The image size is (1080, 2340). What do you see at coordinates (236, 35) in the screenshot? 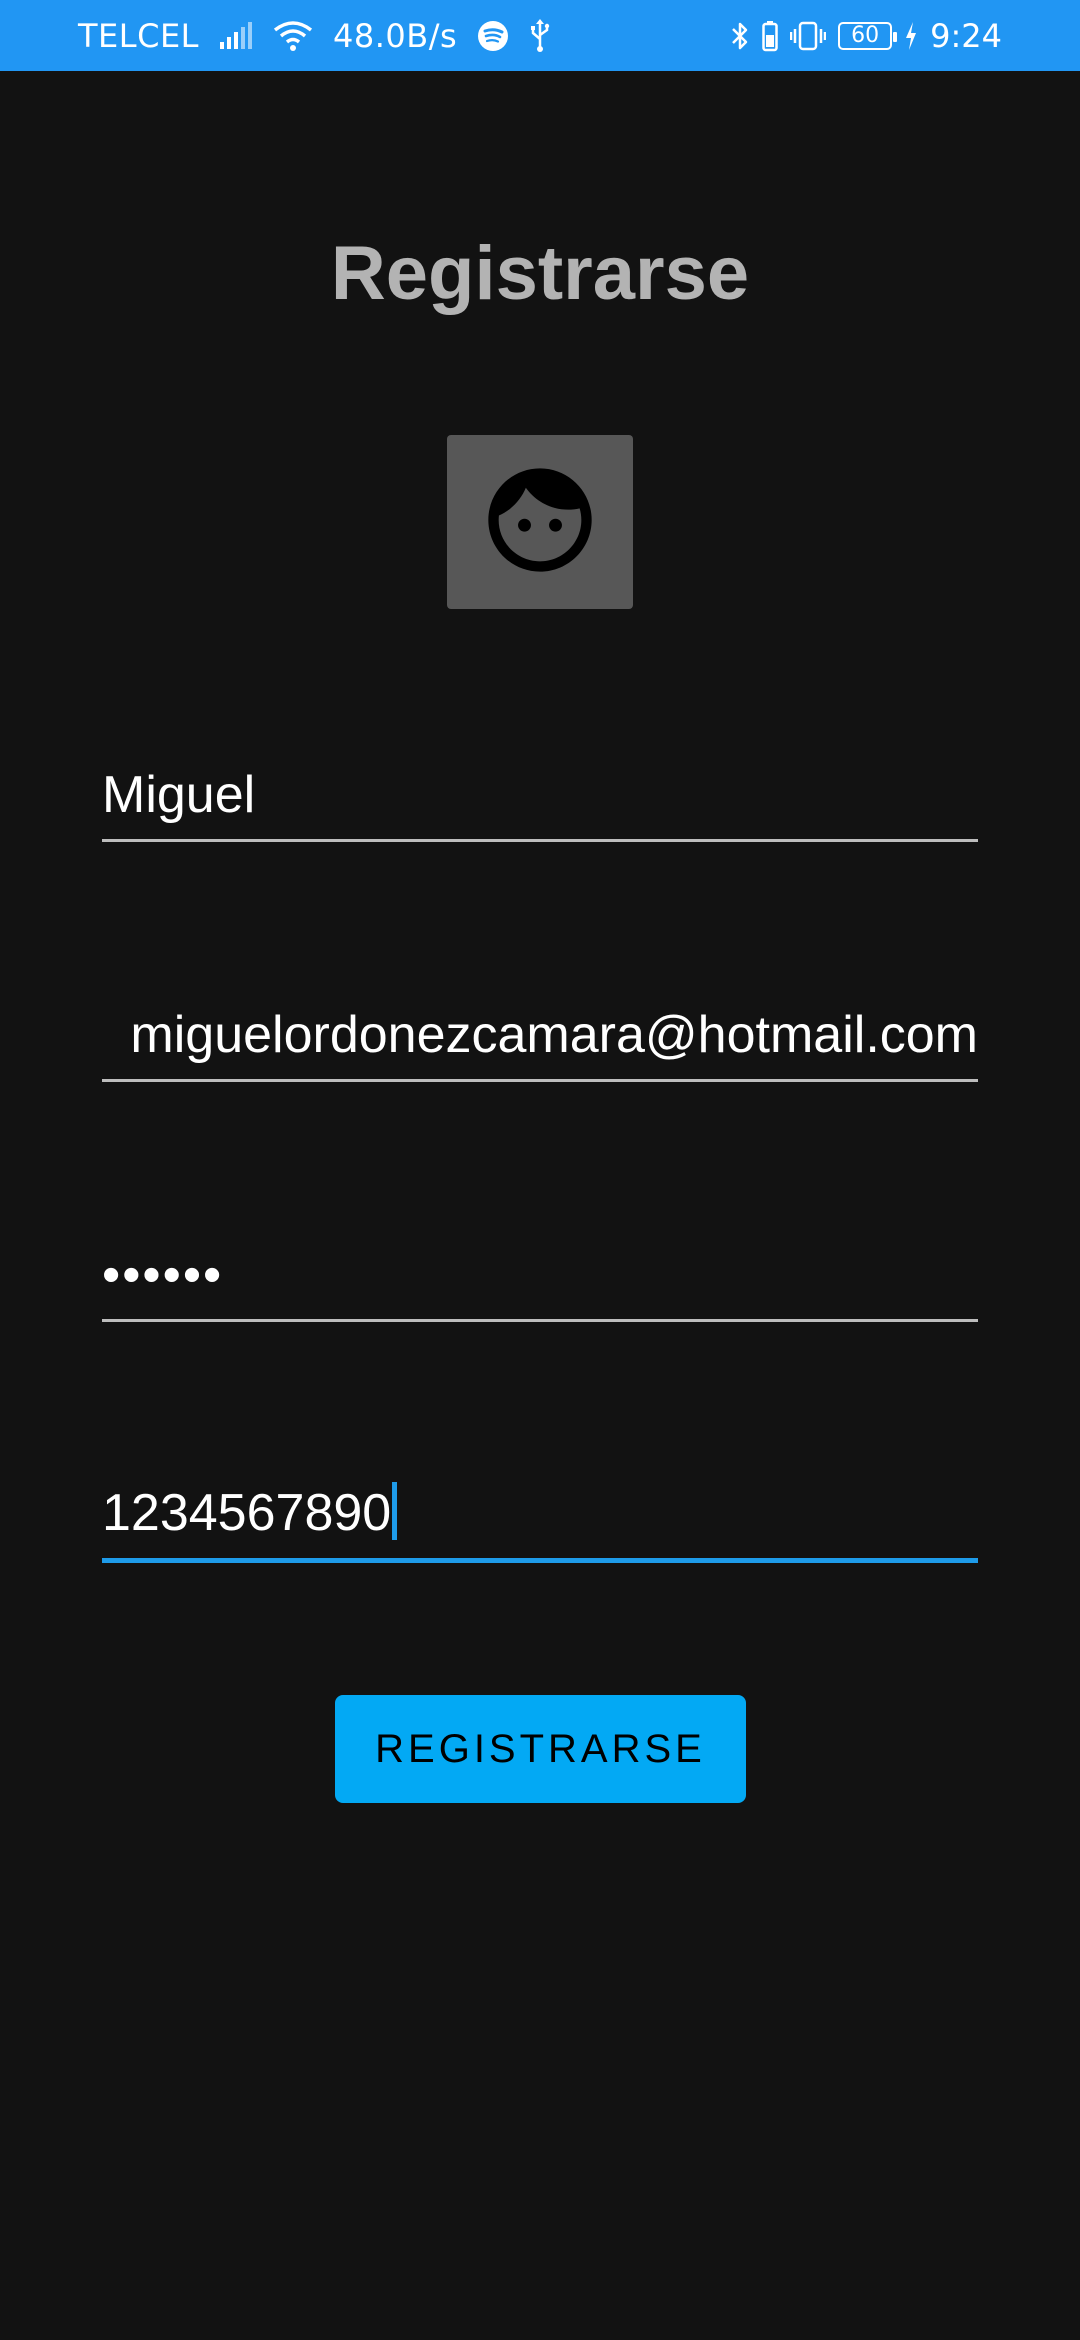
I see `signal-icon` at bounding box center [236, 35].